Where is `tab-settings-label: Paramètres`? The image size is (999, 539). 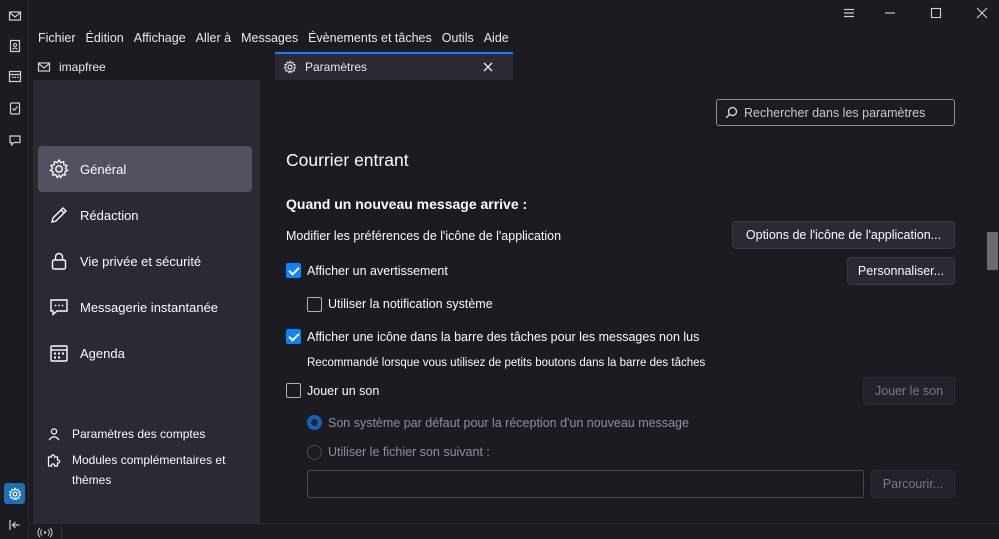
tab-settings-label: Paramètres is located at coordinates (336, 67).